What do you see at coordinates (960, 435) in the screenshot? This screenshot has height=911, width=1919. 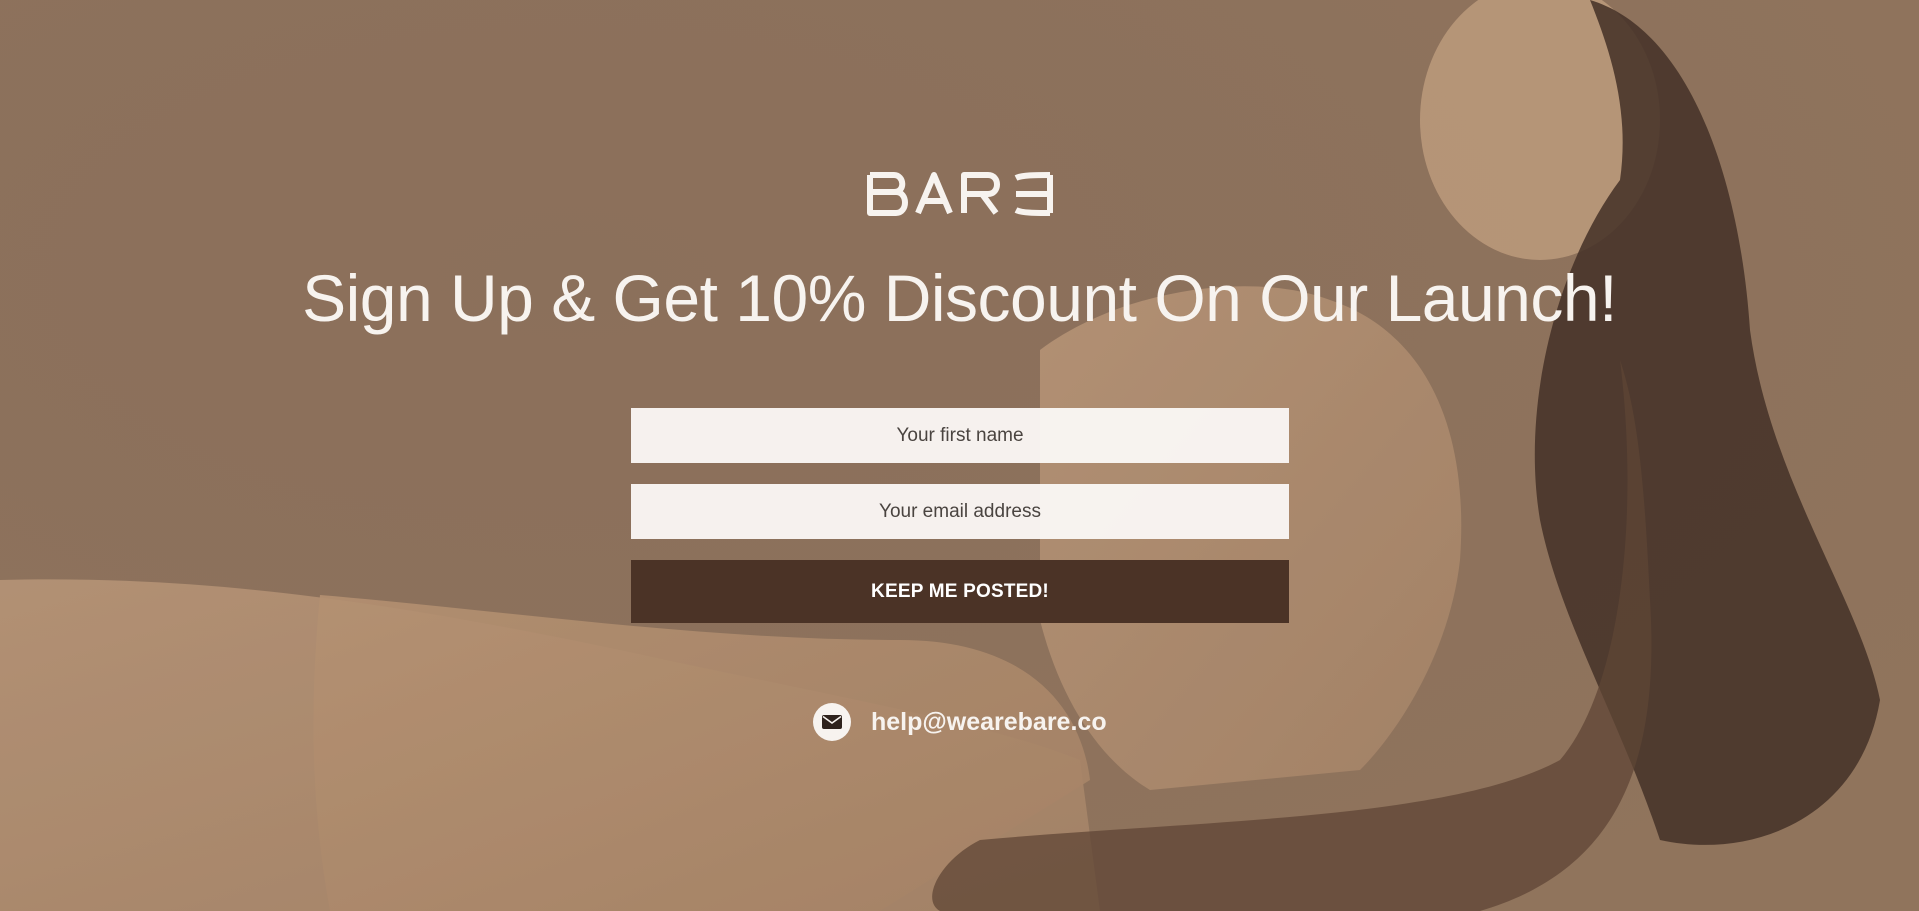 I see `first-name-input` at bounding box center [960, 435].